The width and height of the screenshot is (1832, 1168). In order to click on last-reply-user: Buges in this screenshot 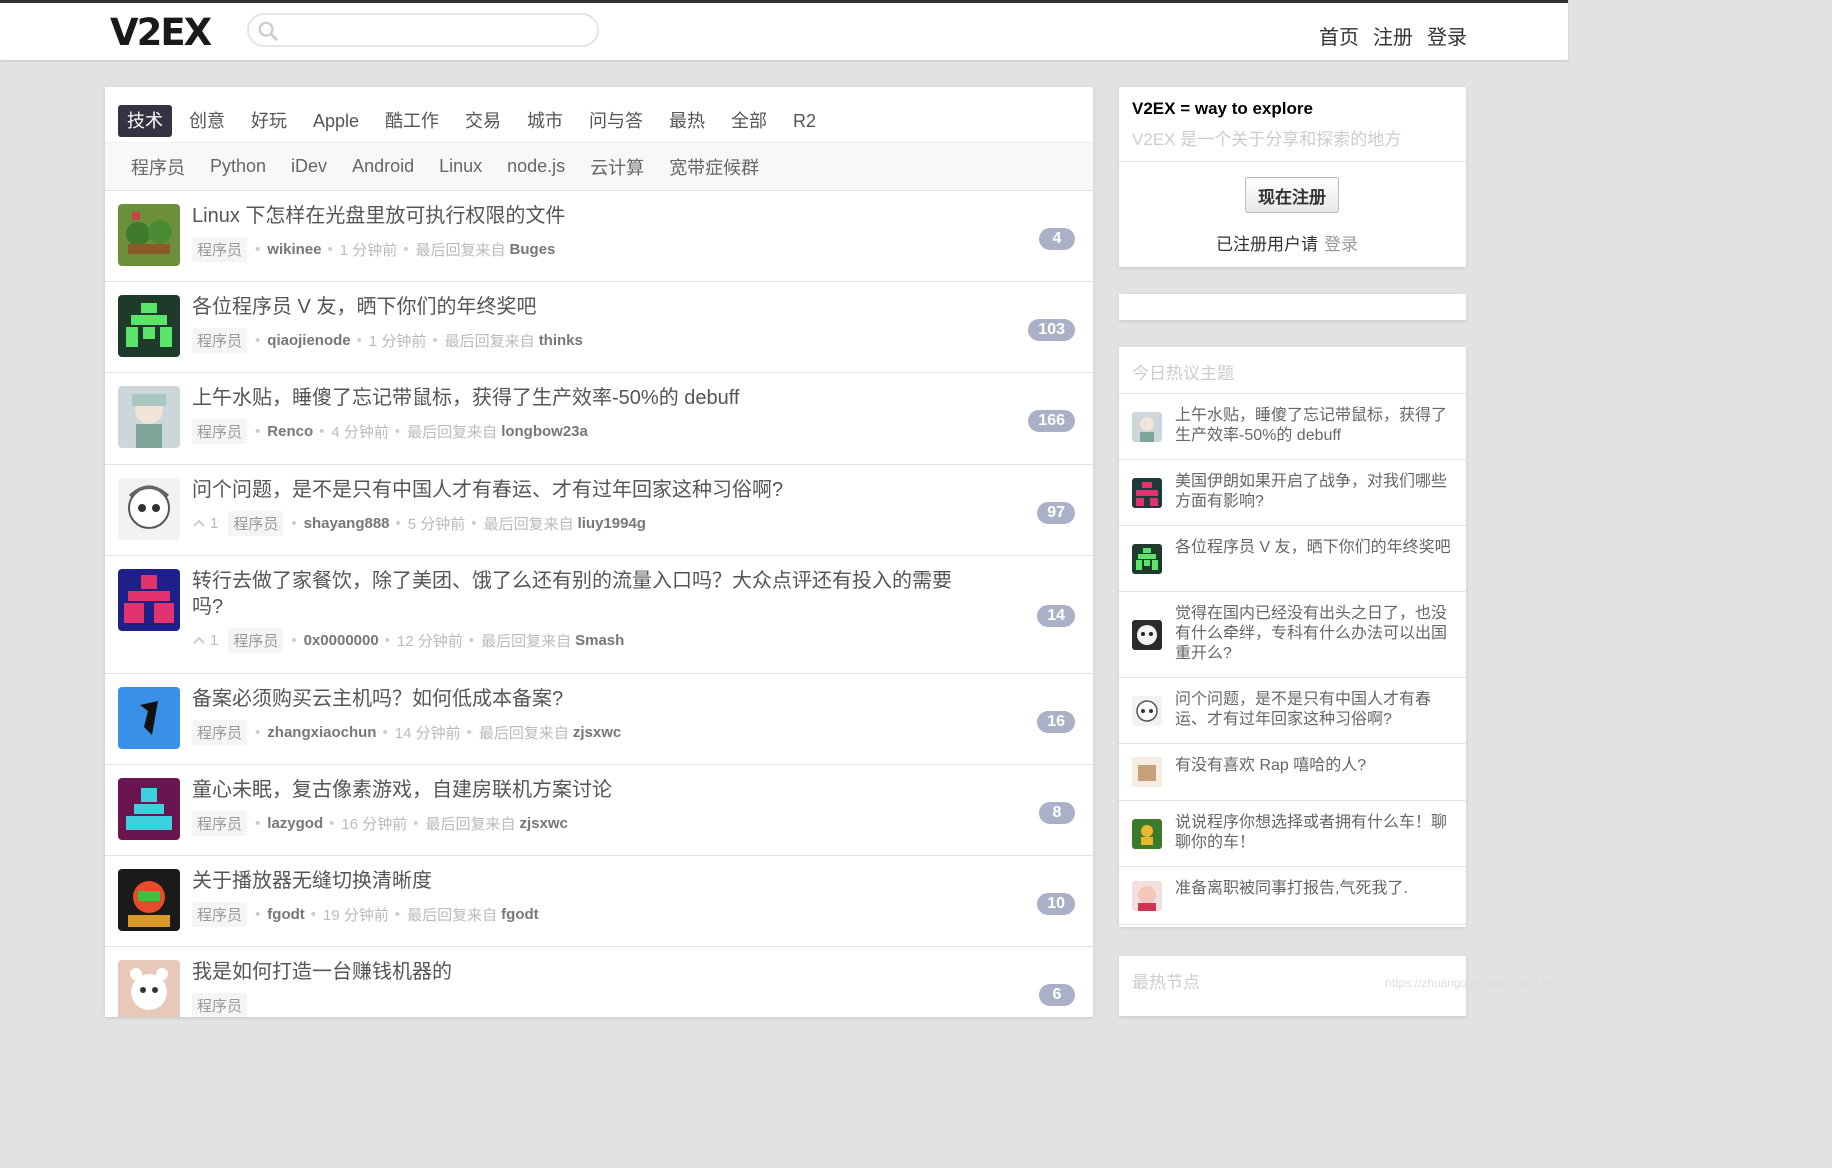, I will do `click(533, 249)`.